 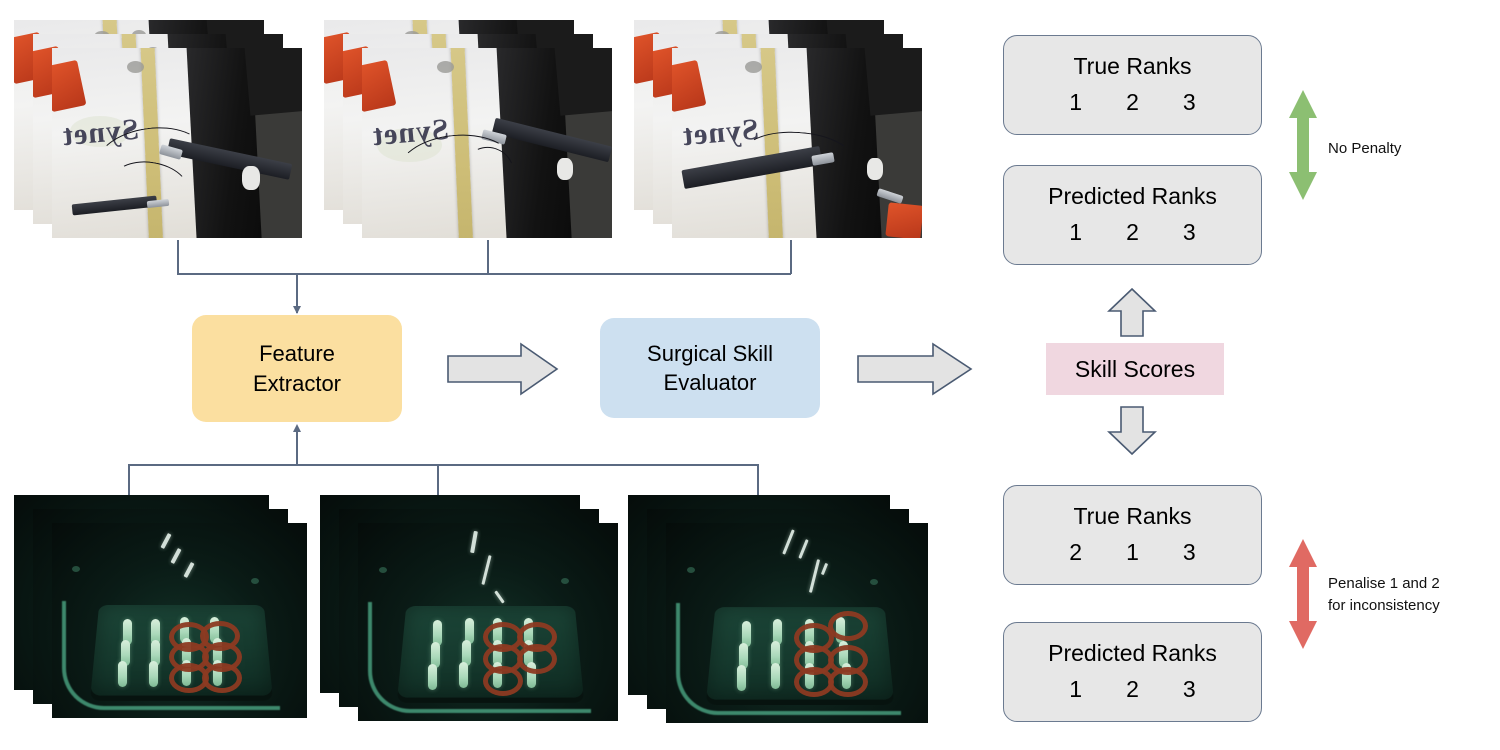 I want to click on no-penalty-double-arrow-icon, so click(x=1303, y=145).